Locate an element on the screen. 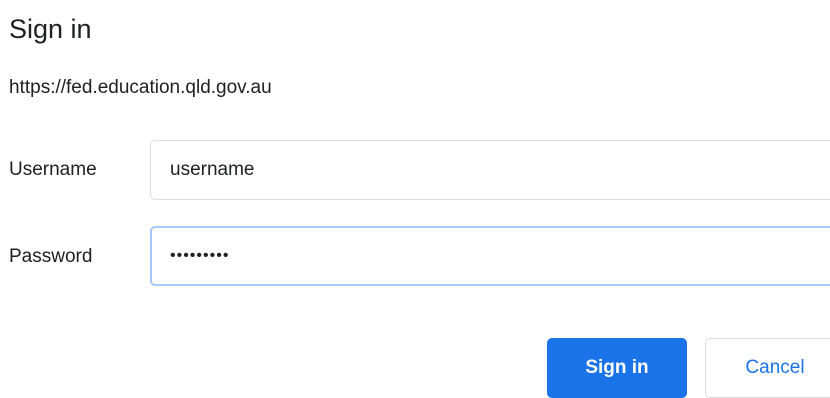 This screenshot has width=830, height=398. sign-in-button: Sign in is located at coordinates (617, 368).